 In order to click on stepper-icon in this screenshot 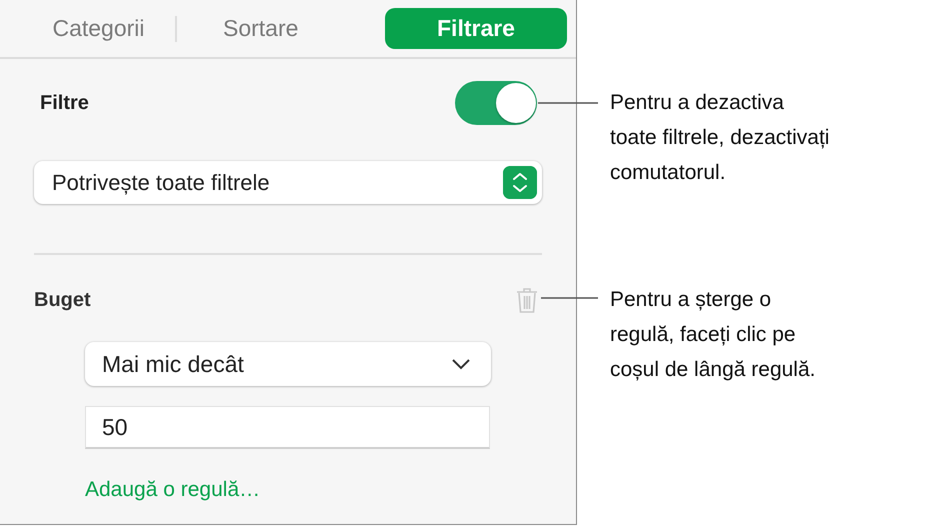, I will do `click(520, 182)`.